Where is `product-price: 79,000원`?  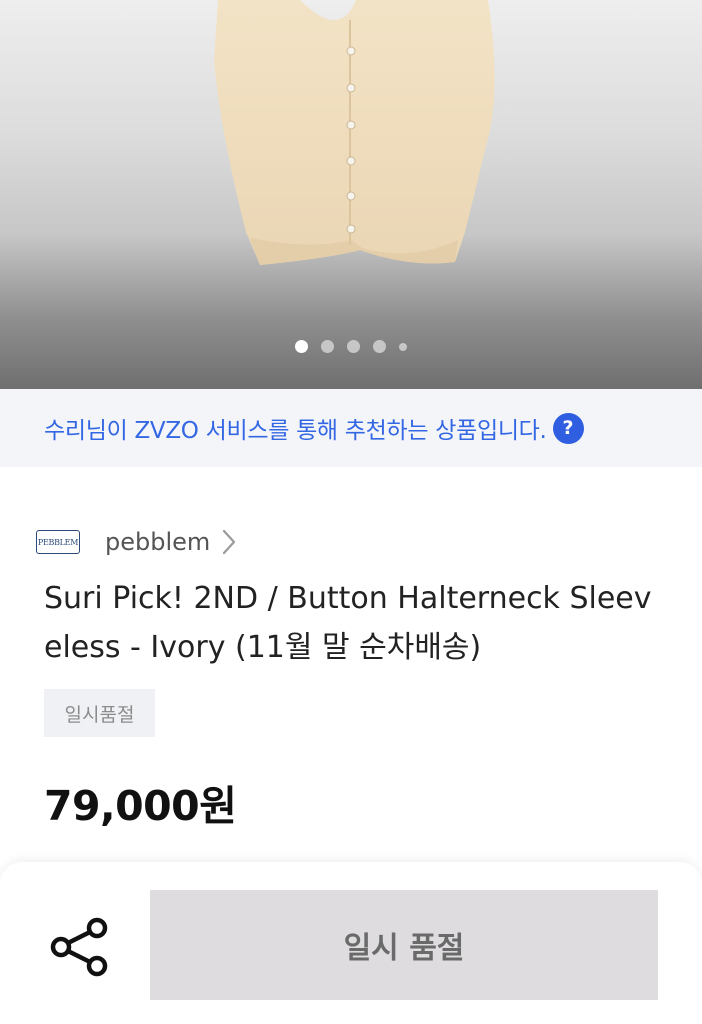 product-price: 79,000원 is located at coordinates (140, 806).